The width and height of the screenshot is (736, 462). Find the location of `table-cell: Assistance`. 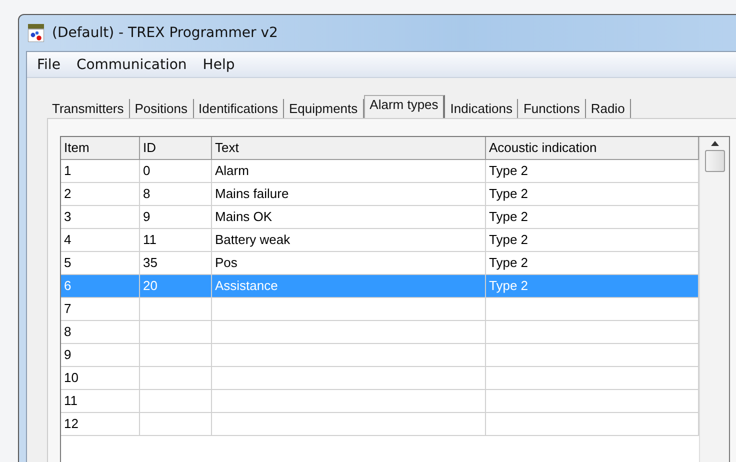

table-cell: Assistance is located at coordinates (349, 286).